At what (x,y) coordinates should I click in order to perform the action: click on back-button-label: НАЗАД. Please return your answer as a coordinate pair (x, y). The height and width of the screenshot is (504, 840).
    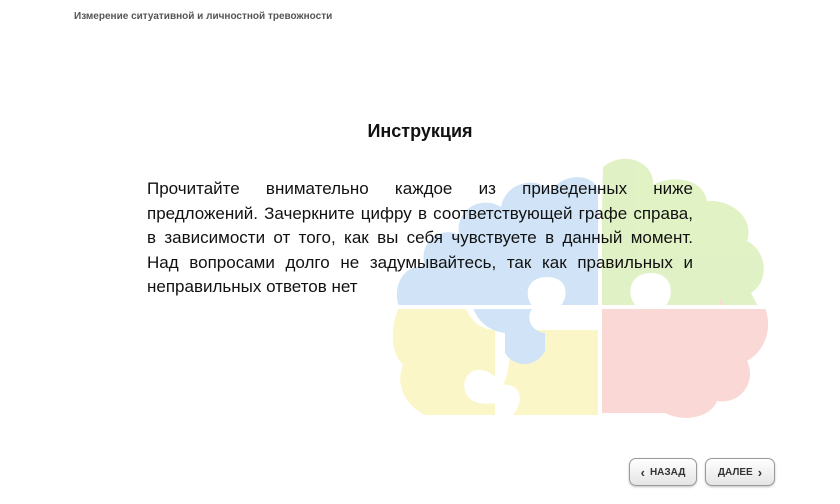
    Looking at the image, I should click on (667, 472).